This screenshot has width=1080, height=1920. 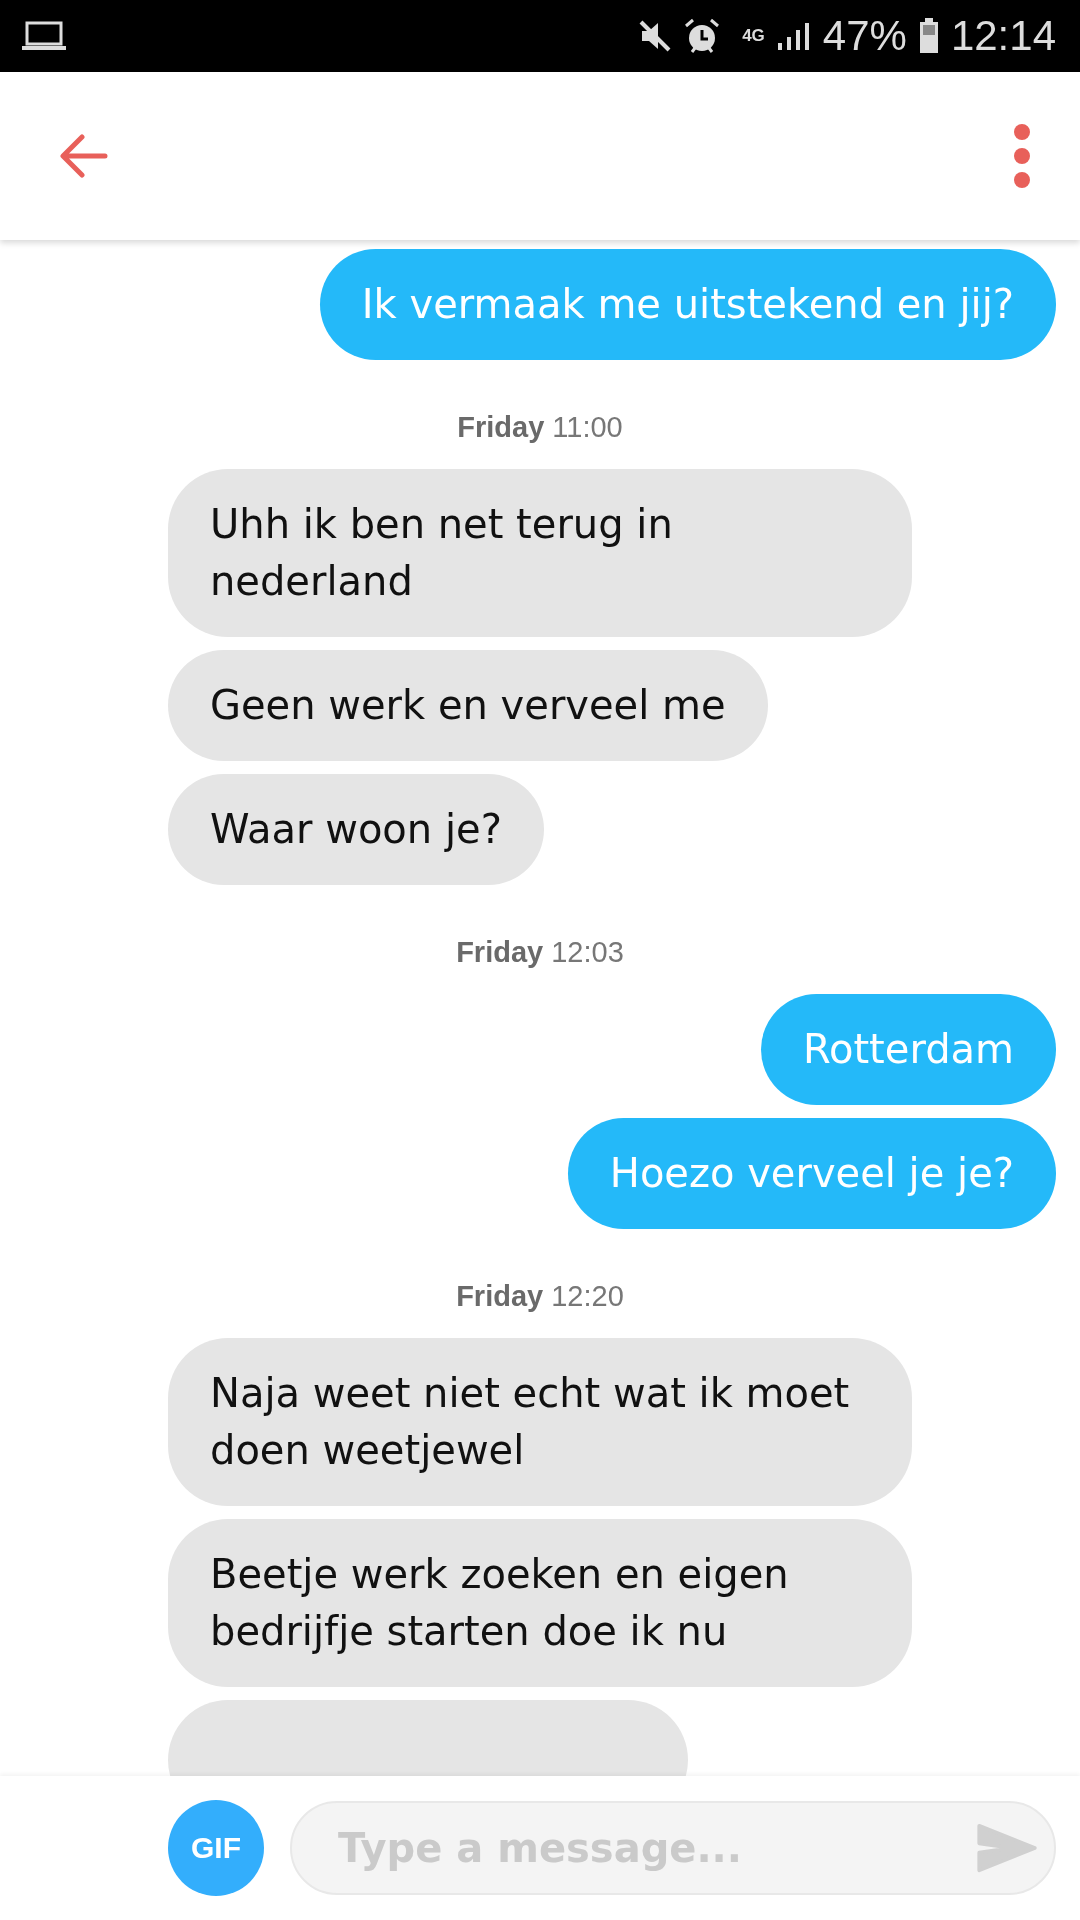 I want to click on received-message: Beetje werk zoeken en eigen bedrijfje starten doe ik nu, so click(x=540, y=1603).